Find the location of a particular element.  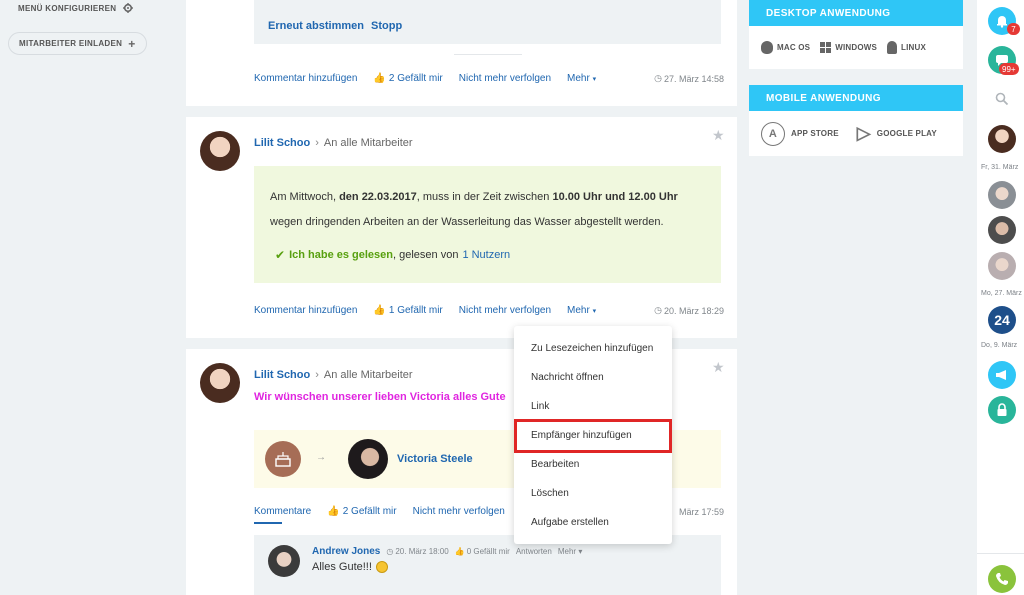

check-icon: ✔ is located at coordinates (280, 255).